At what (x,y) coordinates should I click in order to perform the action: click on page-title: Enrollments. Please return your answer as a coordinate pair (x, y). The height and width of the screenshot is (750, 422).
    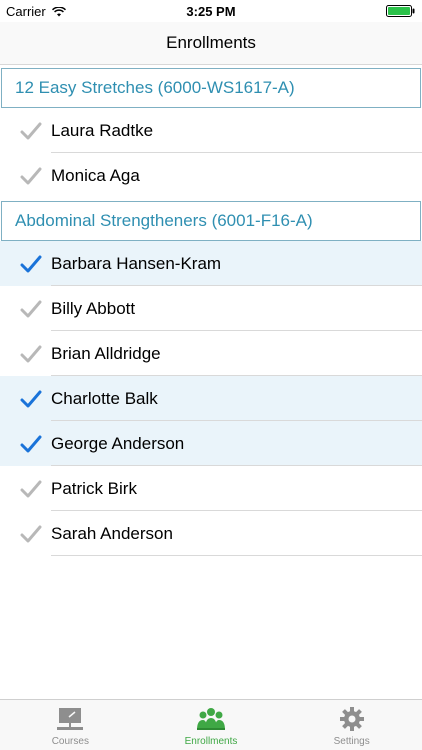
    Looking at the image, I should click on (211, 42).